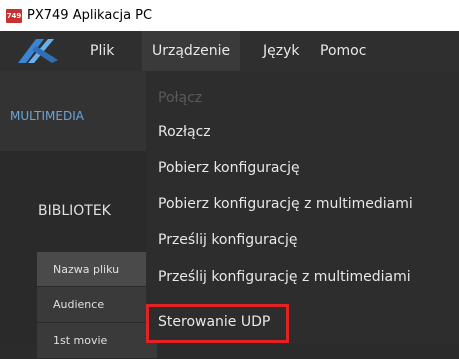  What do you see at coordinates (97, 269) in the screenshot?
I see `column-header-filename: Nazwa pliku` at bounding box center [97, 269].